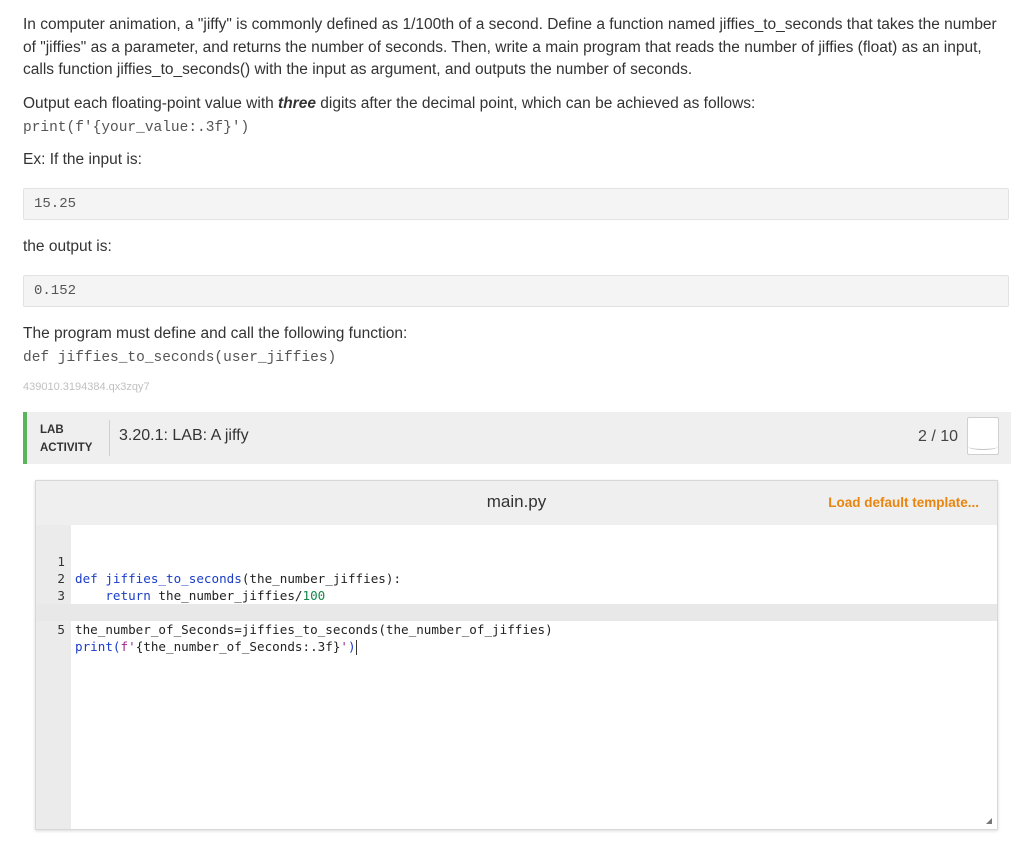 The image size is (1024, 844). I want to click on prompt-emphasis: three, so click(297, 103).